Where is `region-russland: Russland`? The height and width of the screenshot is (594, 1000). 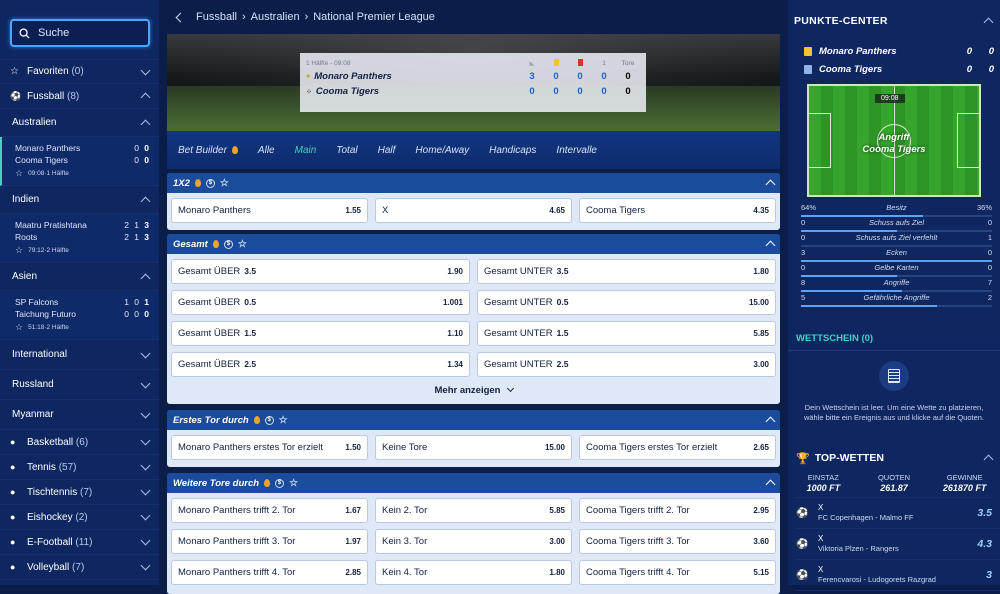
region-russland: Russland is located at coordinates (79, 385).